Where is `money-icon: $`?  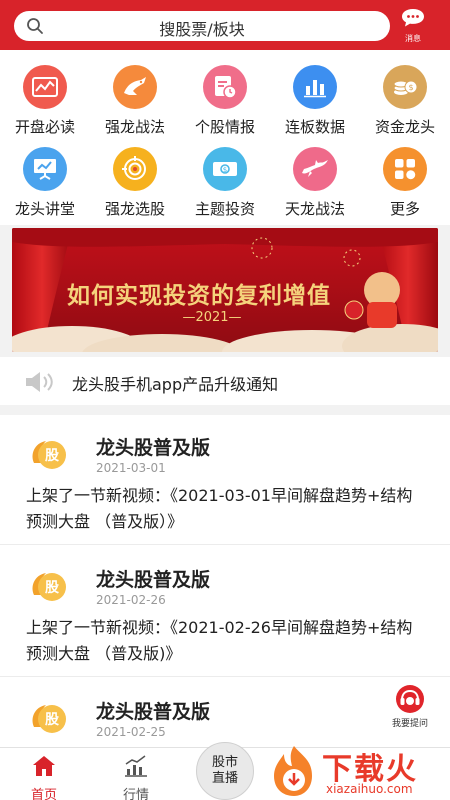 money-icon: $ is located at coordinates (225, 169).